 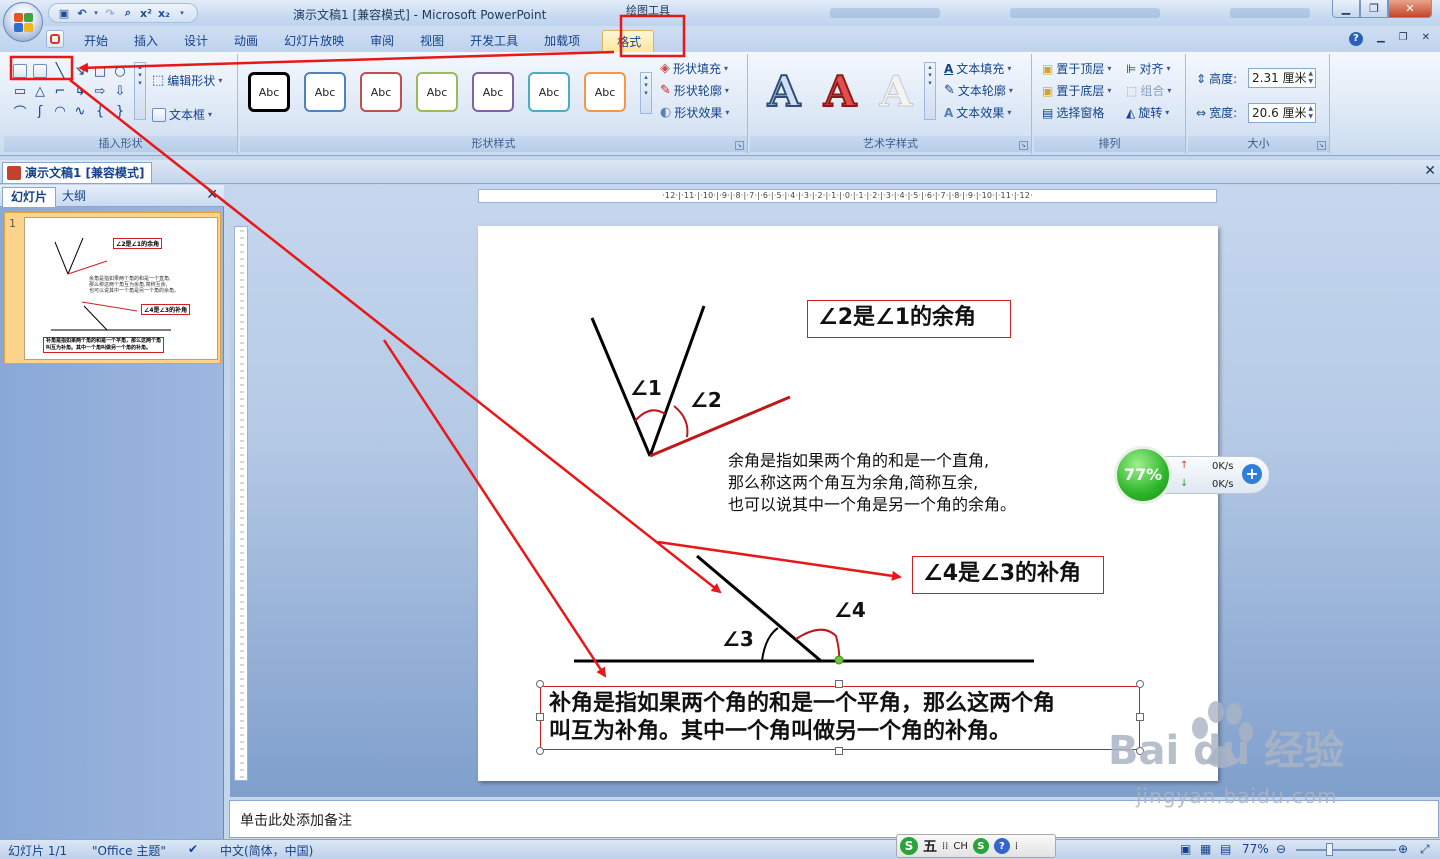 I want to click on superscript-icon: x², so click(x=146, y=13).